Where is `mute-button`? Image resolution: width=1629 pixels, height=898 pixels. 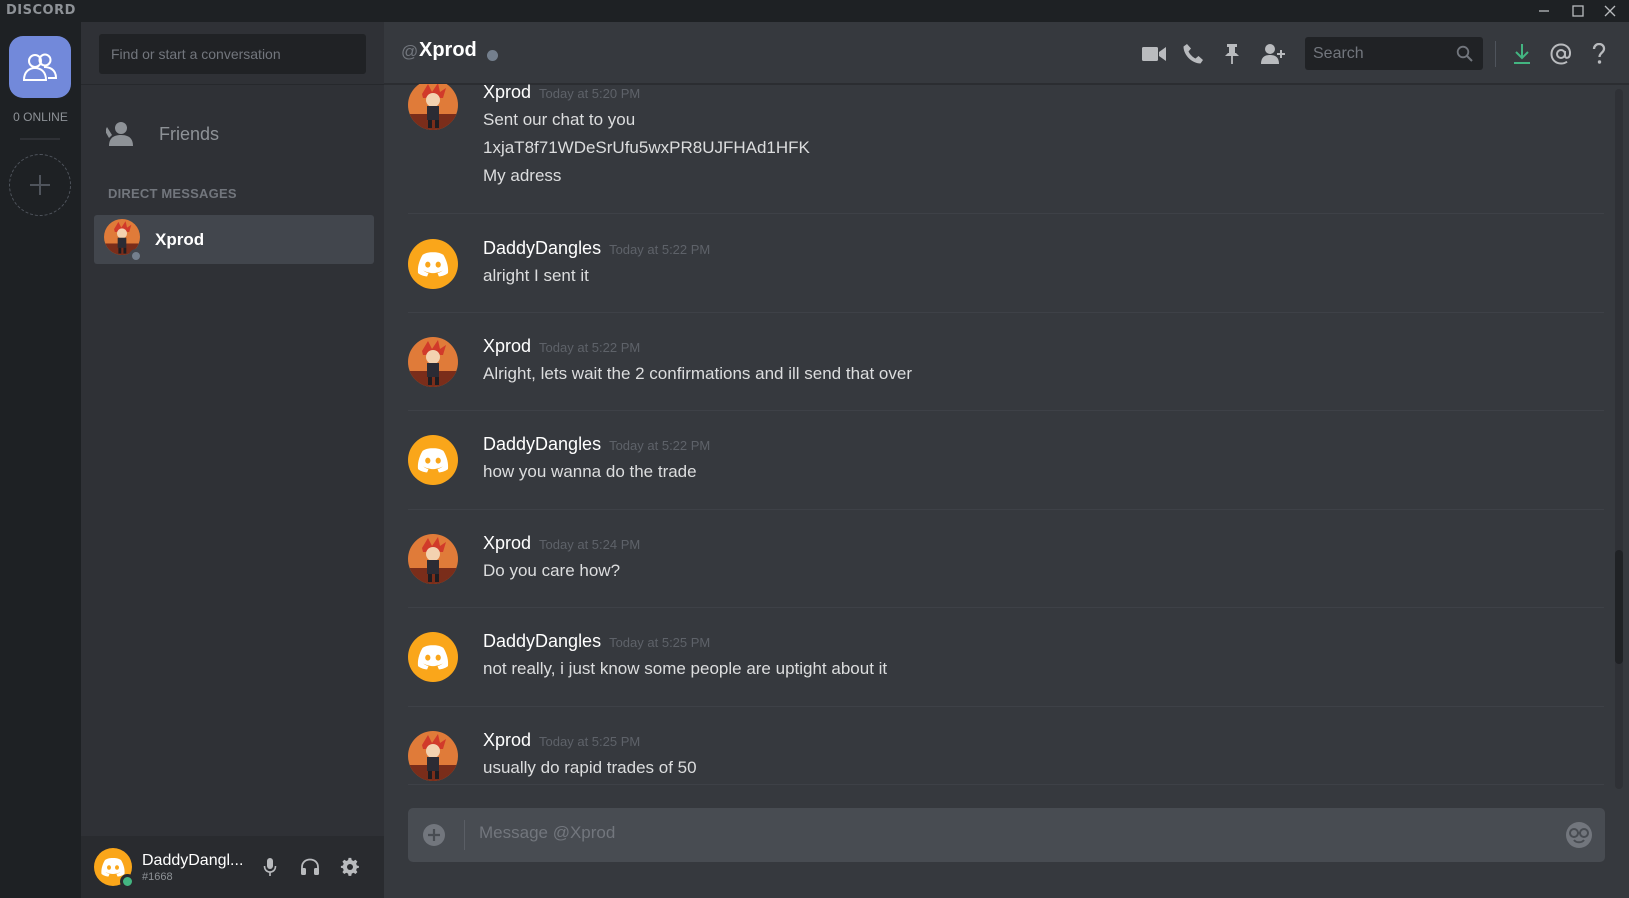 mute-button is located at coordinates (270, 867).